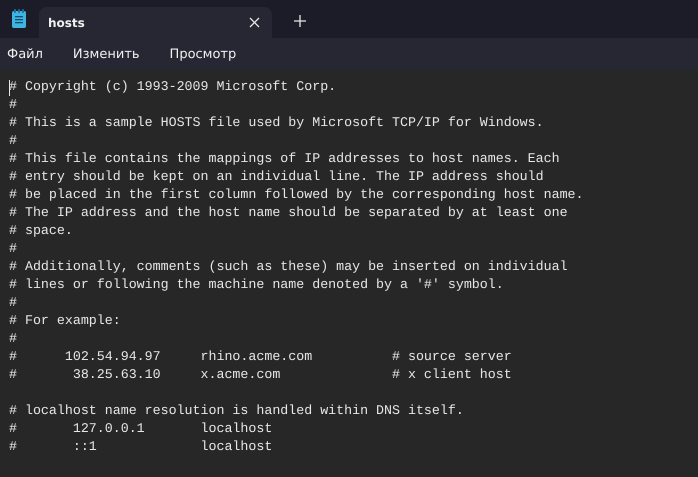 This screenshot has height=477, width=698. I want to click on text-line: # This is a sample HOSTS file used by Microsoft TCP/IP for Windows., so click(276, 123).